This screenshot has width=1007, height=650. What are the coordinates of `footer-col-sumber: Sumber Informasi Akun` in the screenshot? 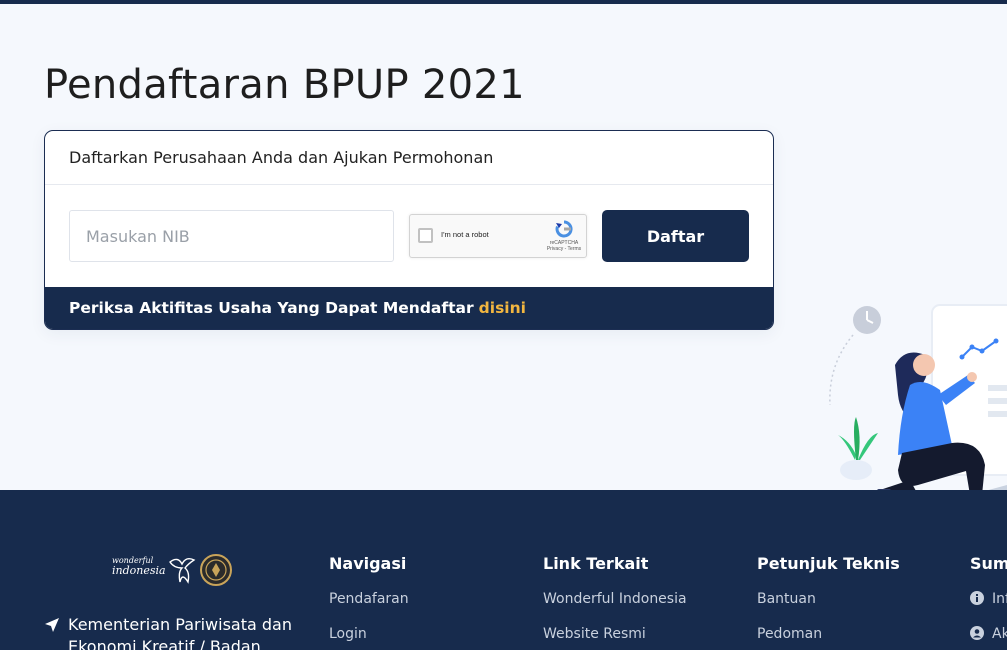 It's located at (988, 602).